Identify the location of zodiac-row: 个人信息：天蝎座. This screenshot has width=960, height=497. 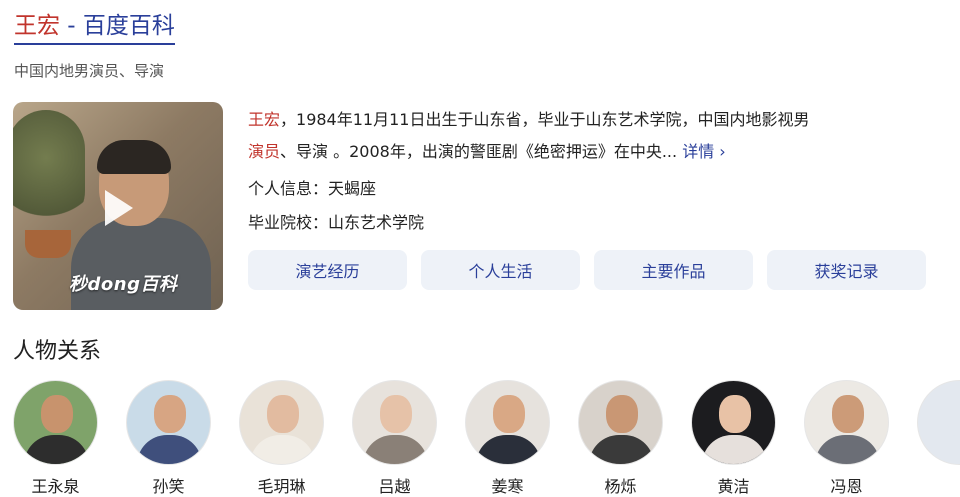
(312, 187).